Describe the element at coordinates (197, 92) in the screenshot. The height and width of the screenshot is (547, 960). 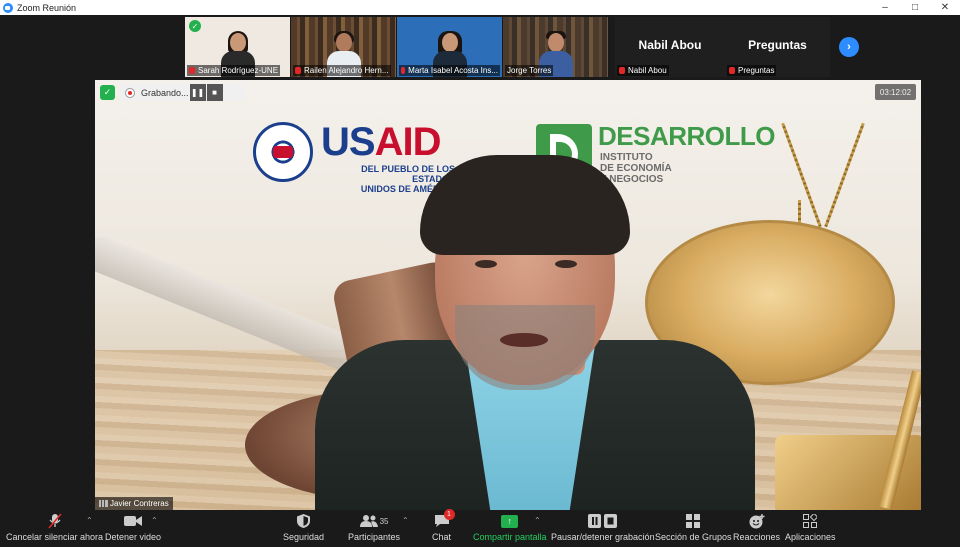
I see `pause-recording-button: ❚❚` at that location.